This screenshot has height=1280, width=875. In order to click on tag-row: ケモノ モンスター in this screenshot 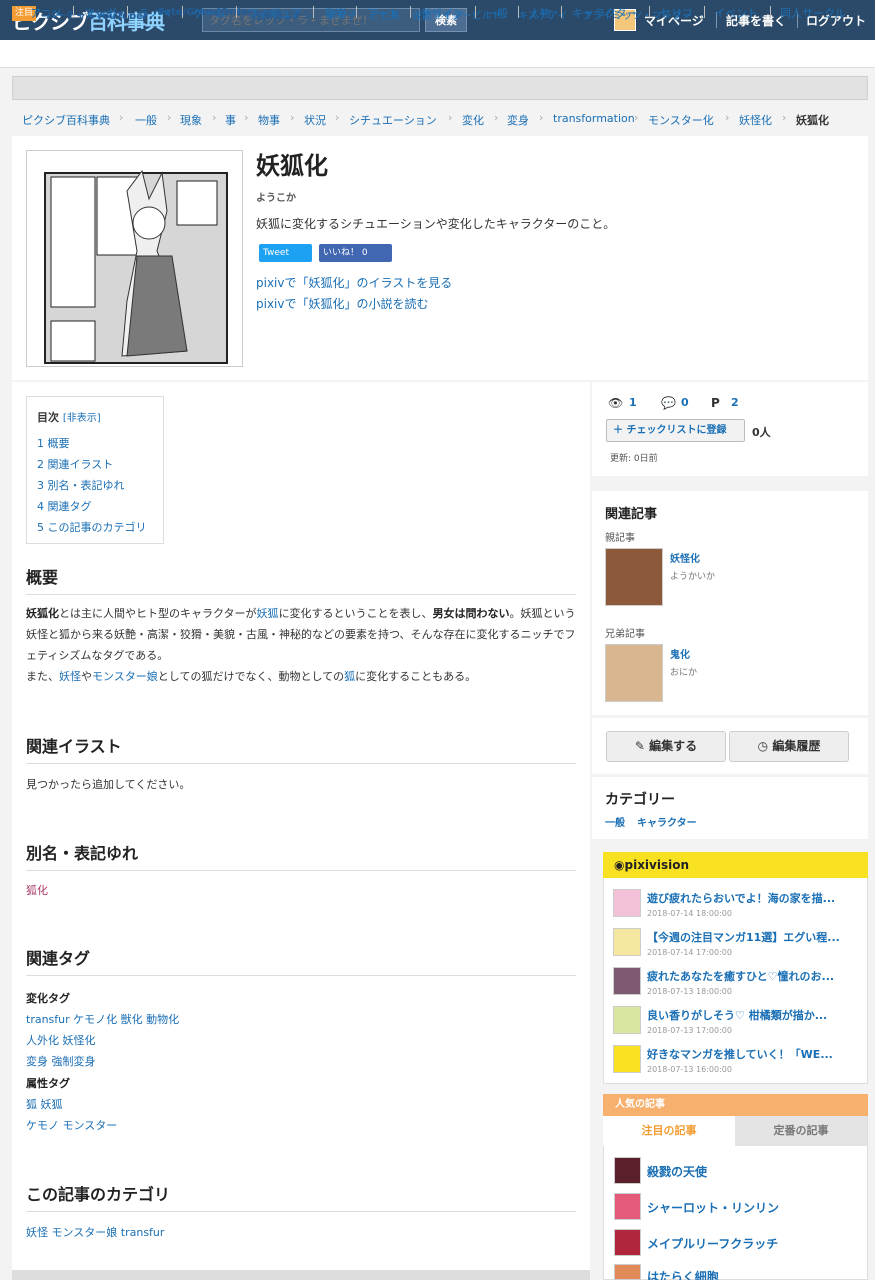, I will do `click(71, 1125)`.